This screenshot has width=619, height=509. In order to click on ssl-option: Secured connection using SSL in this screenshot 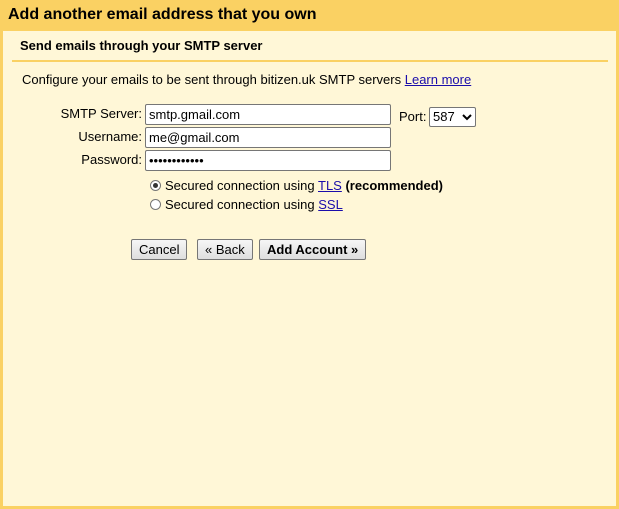, I will do `click(246, 204)`.